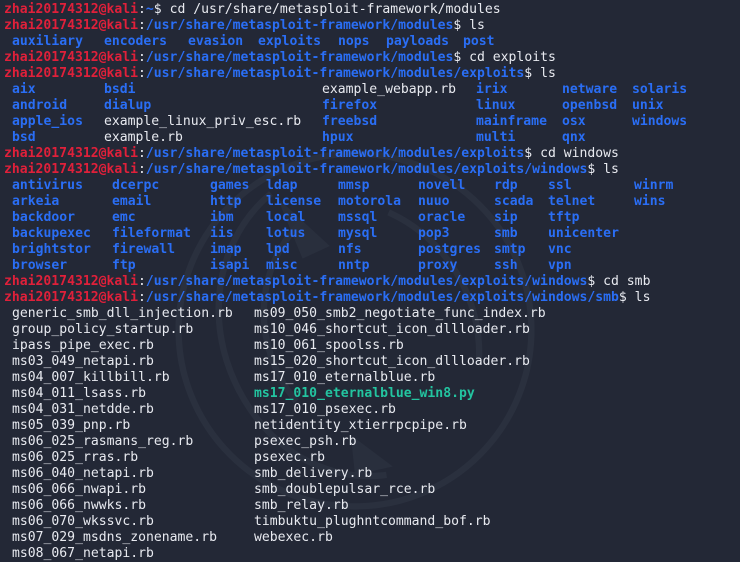 The width and height of the screenshot is (740, 562). What do you see at coordinates (372, 346) in the screenshot?
I see `terminal-listing-row: ipass_pipe_exec.rb ms10_061_spoolss.rb` at bounding box center [372, 346].